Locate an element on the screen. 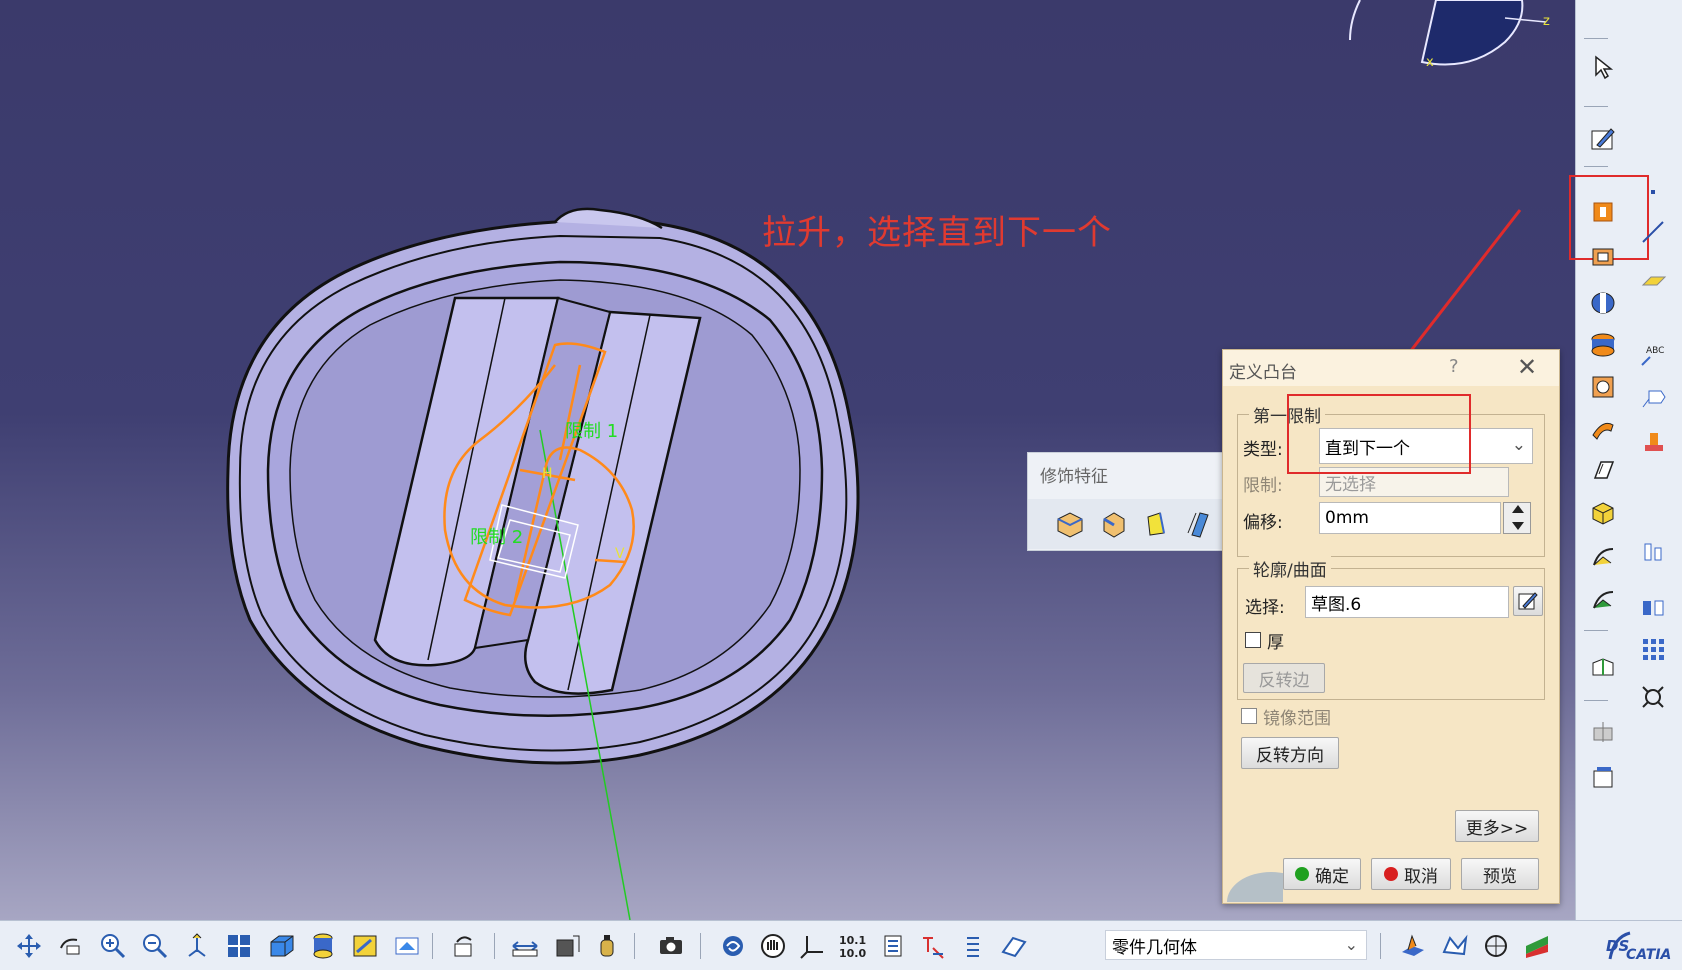 The image size is (1682, 970). thickness-icon is located at coordinates (1603, 777).